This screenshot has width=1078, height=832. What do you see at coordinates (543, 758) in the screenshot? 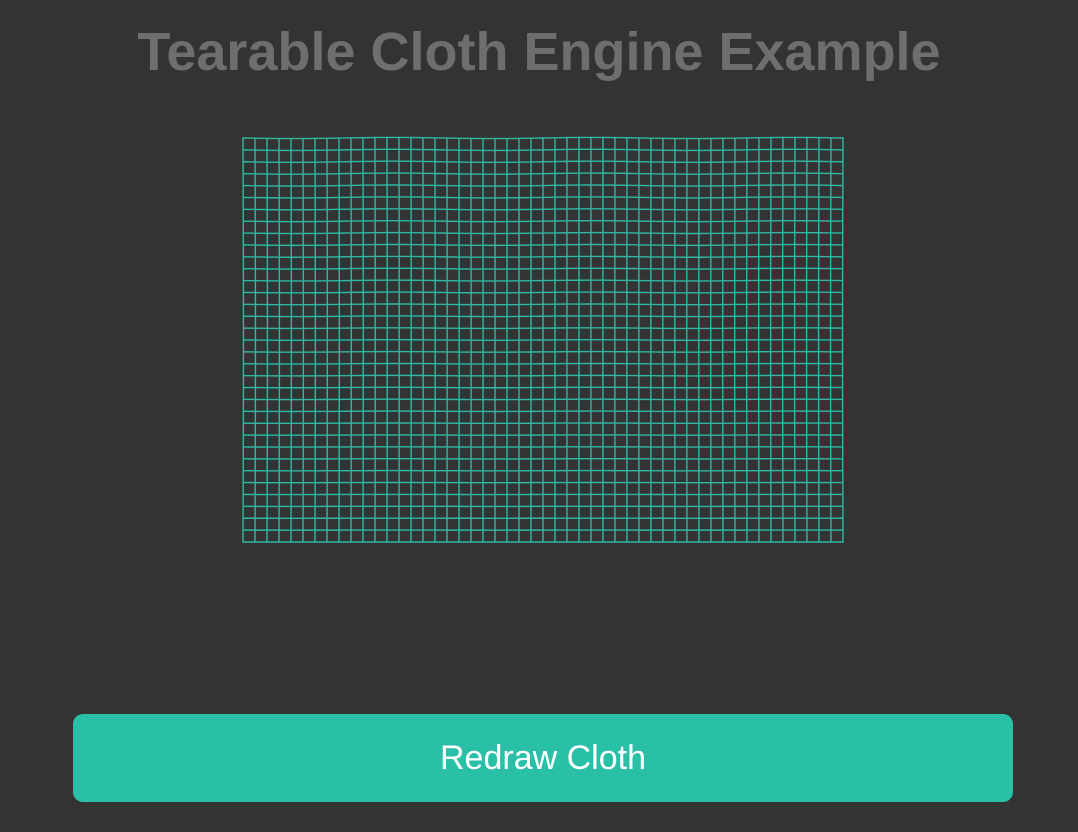
I see `redraw-cloth-button: Redraw Cloth` at bounding box center [543, 758].